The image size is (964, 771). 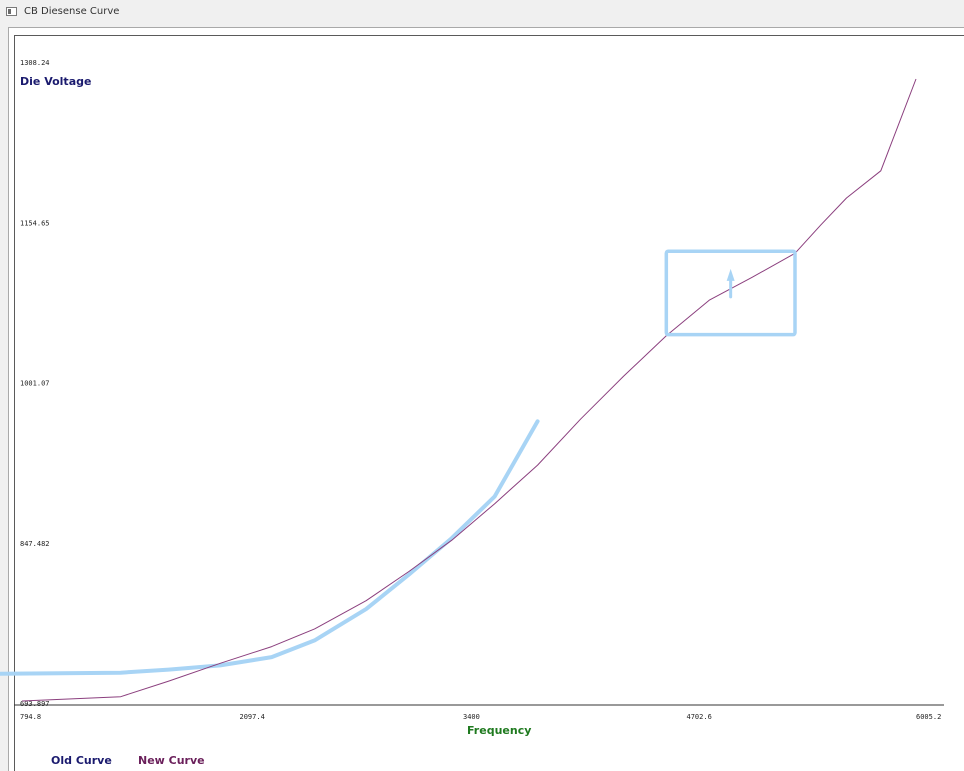 I want to click on y-tick-label: 847.482, so click(x=35, y=544).